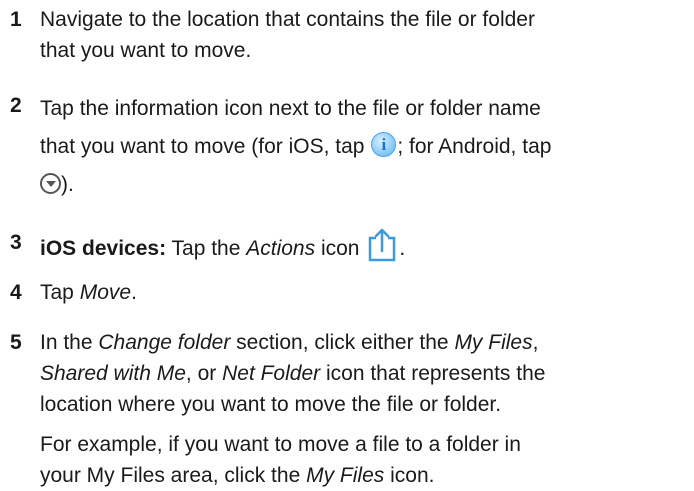 The image size is (694, 491). What do you see at coordinates (164, 342) in the screenshot?
I see `step-text-emphasis: Change folder` at bounding box center [164, 342].